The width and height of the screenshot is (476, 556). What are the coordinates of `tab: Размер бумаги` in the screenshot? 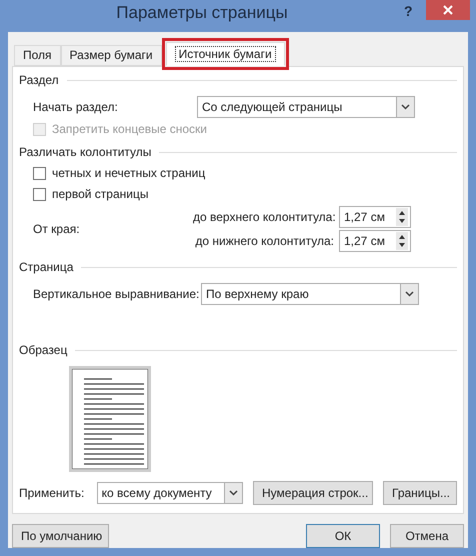 It's located at (111, 55).